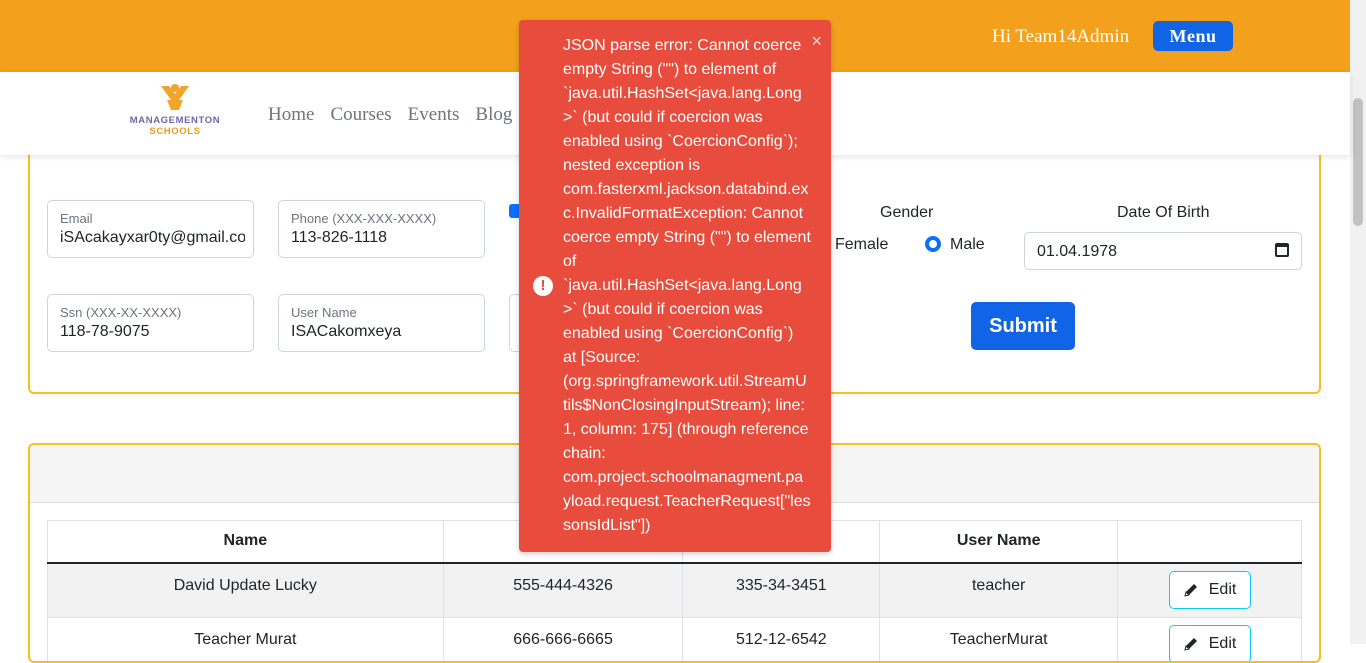  Describe the element at coordinates (383, 238) in the screenshot. I see `phone-value: 113-826-1118` at that location.